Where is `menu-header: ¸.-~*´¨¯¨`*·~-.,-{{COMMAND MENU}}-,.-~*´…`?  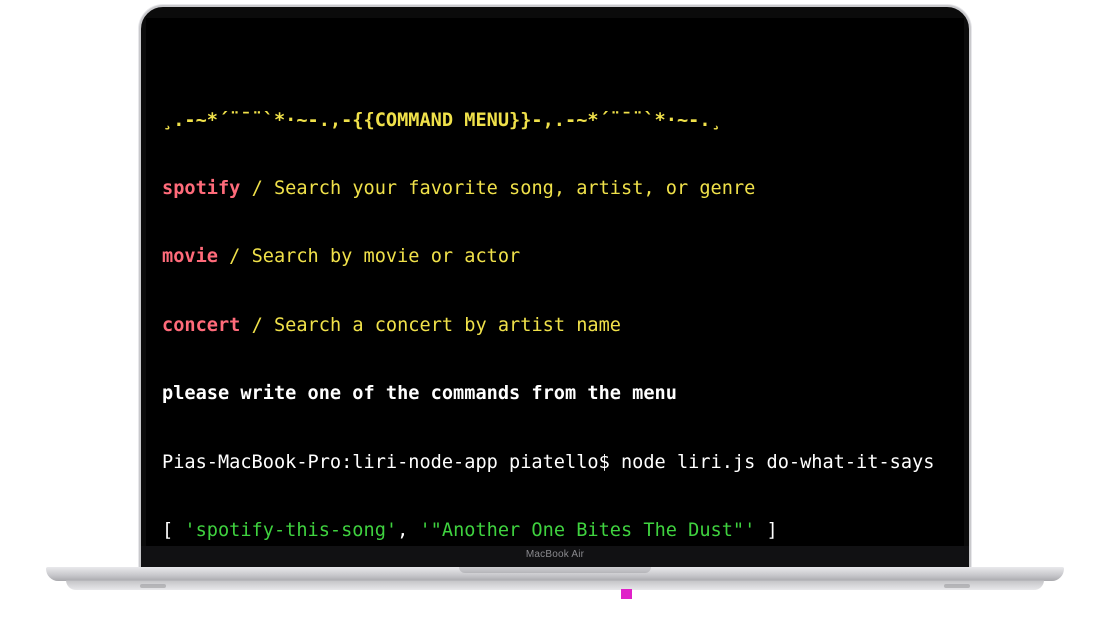 menu-header: ¸.-~*´¨¯¨`*·~-.,-{{COMMAND MENU}}-,.-~*´… is located at coordinates (442, 120).